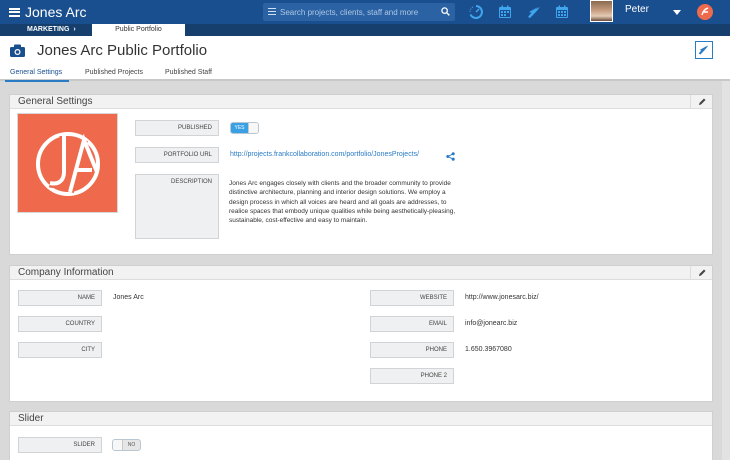 The image size is (730, 460). Describe the element at coordinates (31, 418) in the screenshot. I see `panel-title: Slider` at that location.